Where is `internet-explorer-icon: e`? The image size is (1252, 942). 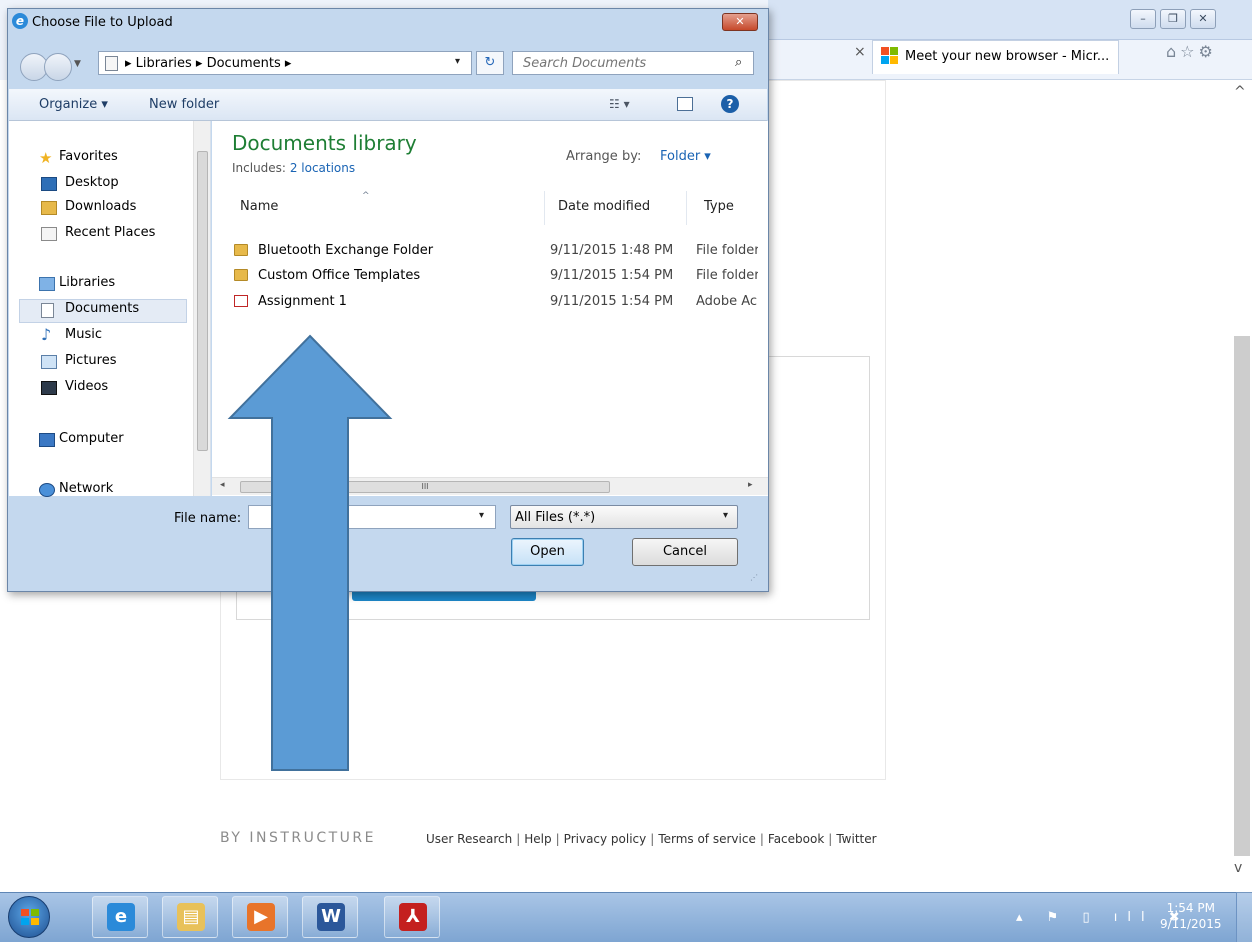 internet-explorer-icon: e is located at coordinates (20, 21).